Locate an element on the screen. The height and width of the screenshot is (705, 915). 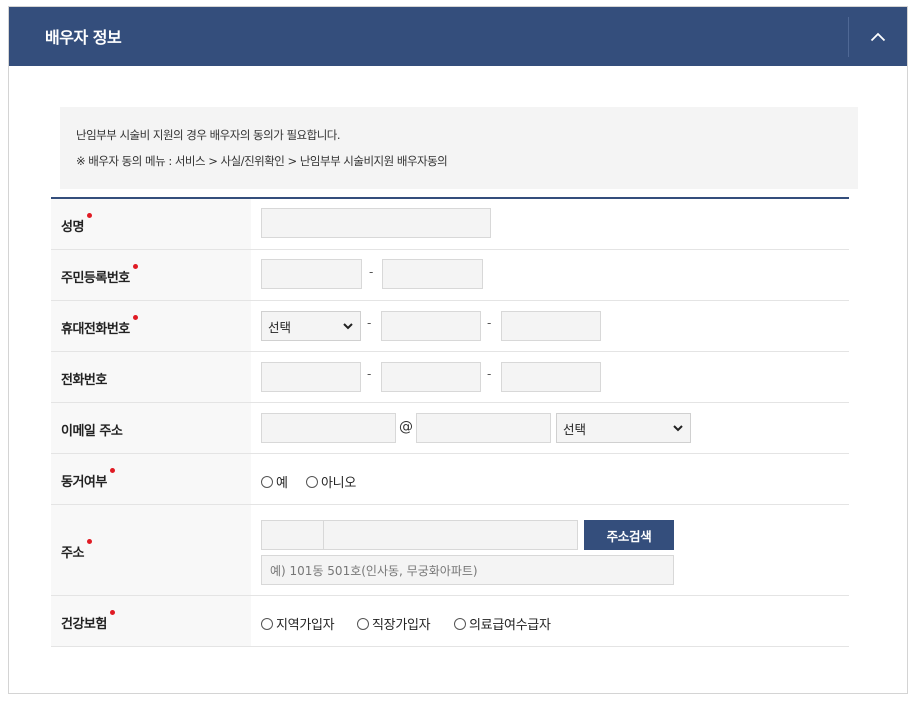
radio-label: 직장가입자 is located at coordinates (401, 625).